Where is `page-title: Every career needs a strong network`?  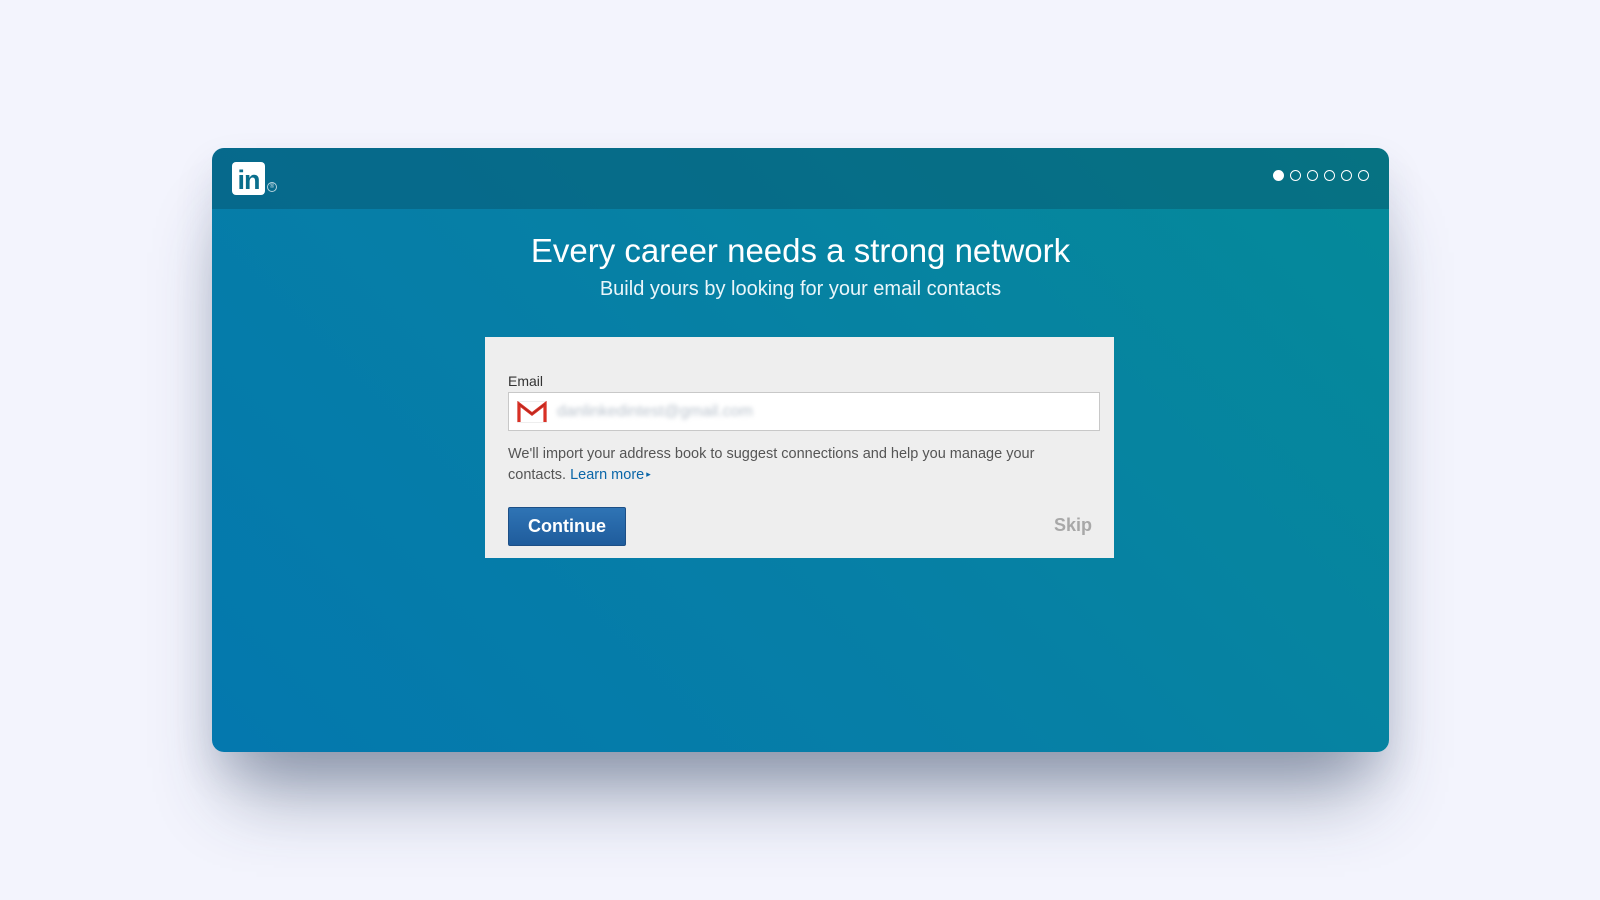
page-title: Every career needs a strong network is located at coordinates (800, 250).